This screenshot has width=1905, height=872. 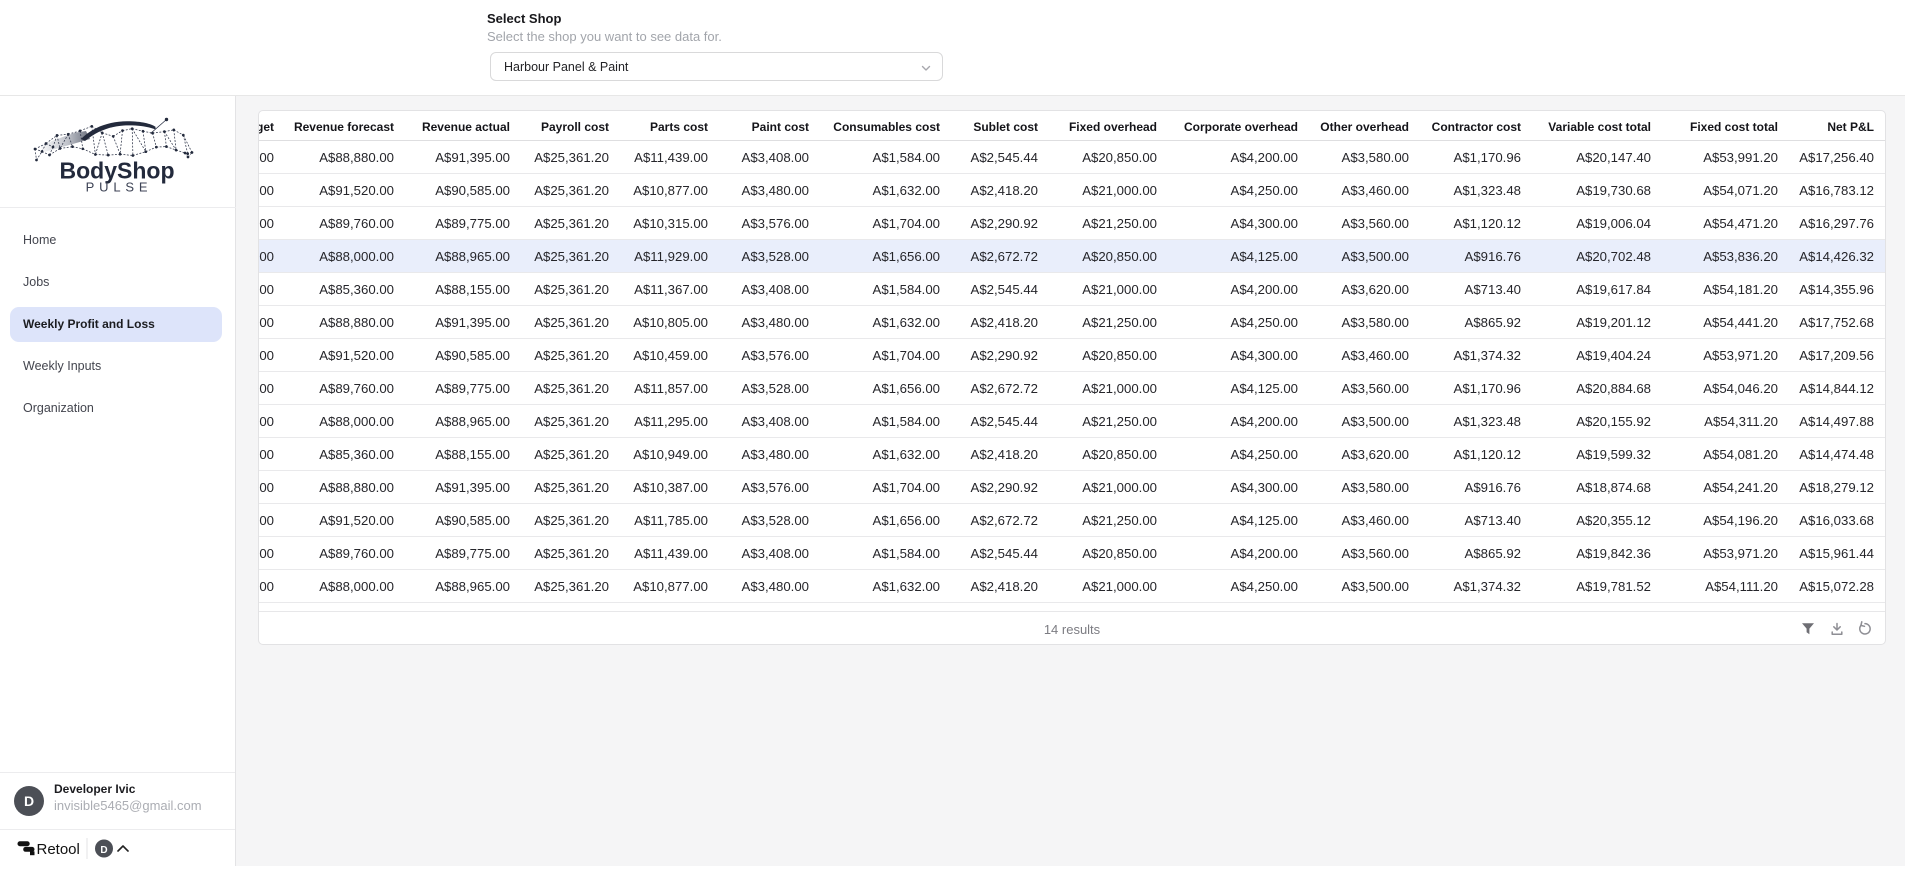 What do you see at coordinates (103, 850) in the screenshot?
I see `svg-text: D` at bounding box center [103, 850].